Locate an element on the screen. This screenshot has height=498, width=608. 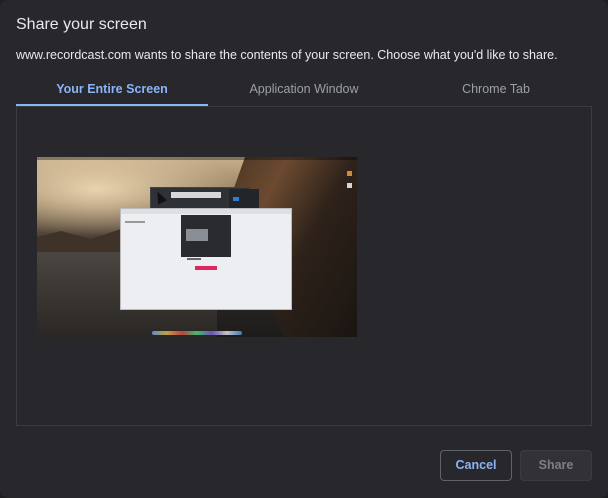
thumbnail-menubar is located at coordinates (197, 158).